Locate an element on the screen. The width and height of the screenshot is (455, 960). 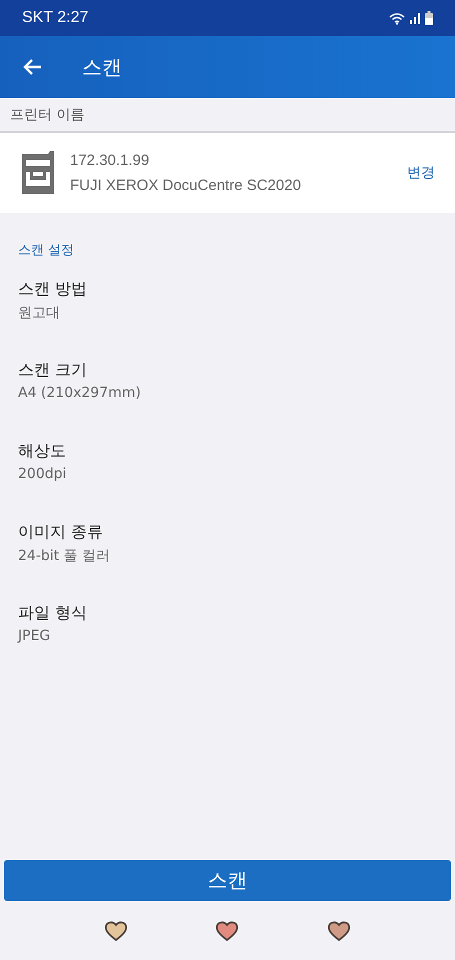
setting-item: 이미지 종류 24-bit 풀 컬러 is located at coordinates (227, 562).